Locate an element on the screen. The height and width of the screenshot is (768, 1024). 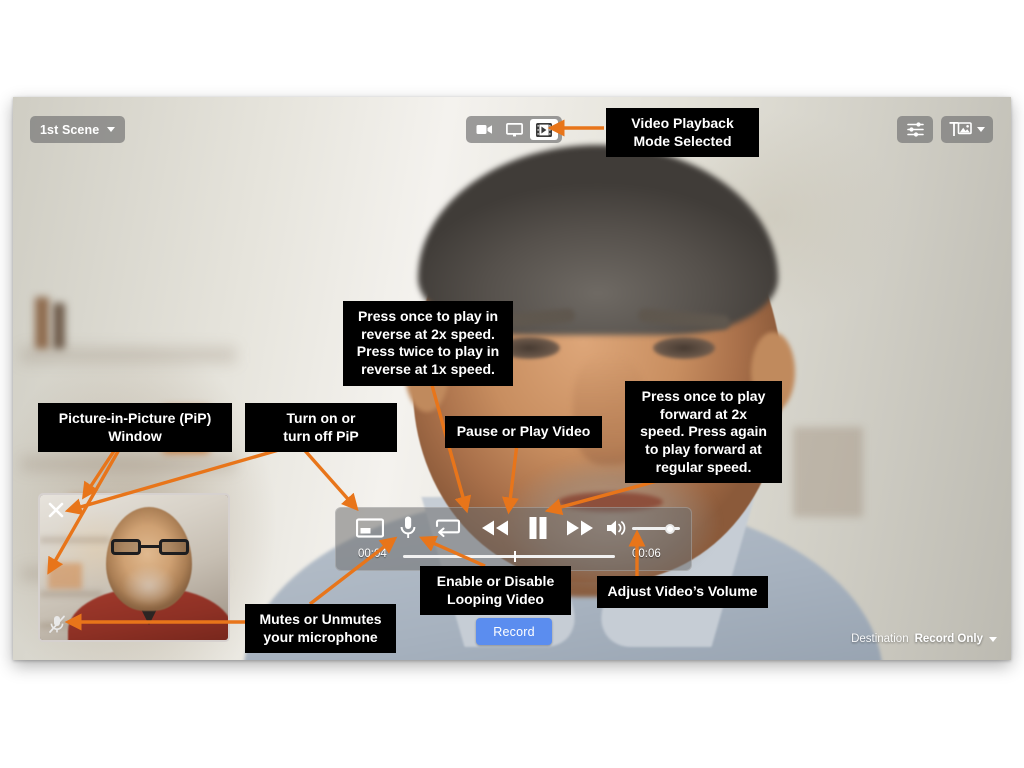
video-playback-mode-button is located at coordinates (544, 129).